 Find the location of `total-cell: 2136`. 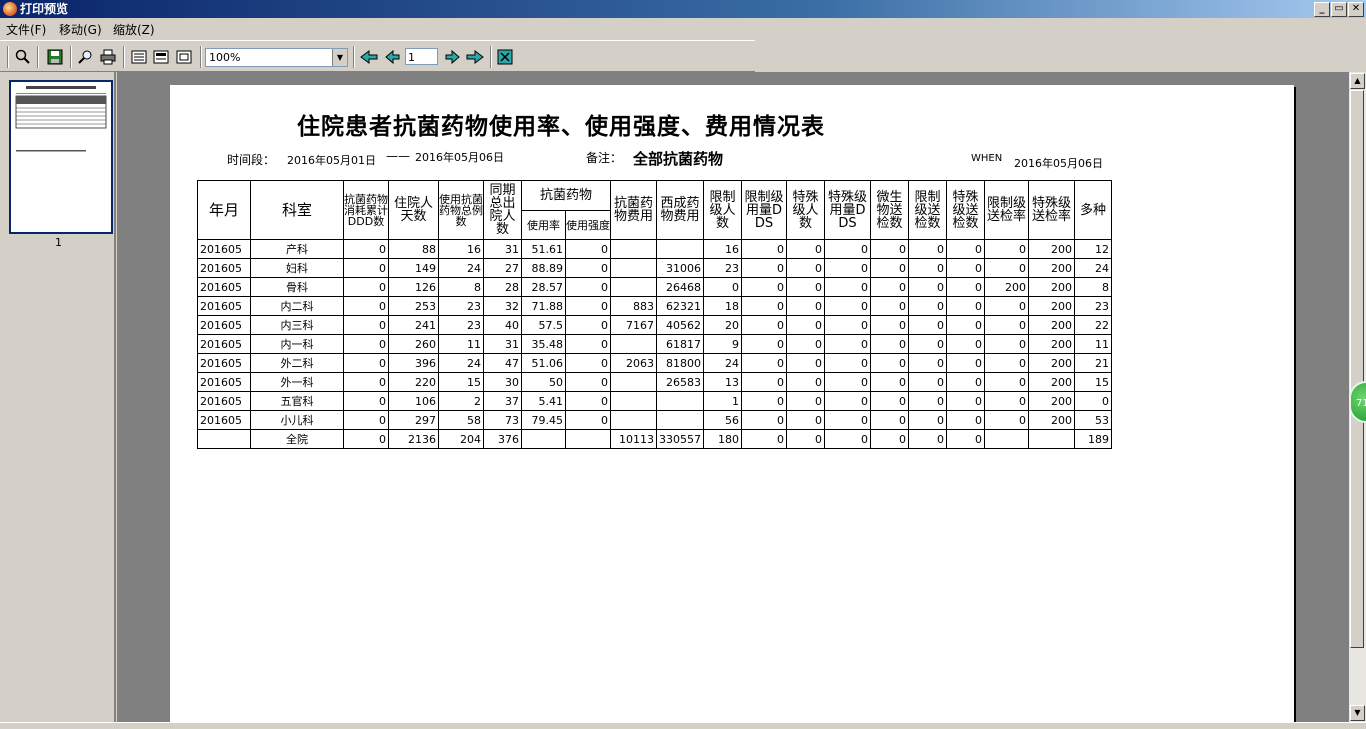

total-cell: 2136 is located at coordinates (413, 439).